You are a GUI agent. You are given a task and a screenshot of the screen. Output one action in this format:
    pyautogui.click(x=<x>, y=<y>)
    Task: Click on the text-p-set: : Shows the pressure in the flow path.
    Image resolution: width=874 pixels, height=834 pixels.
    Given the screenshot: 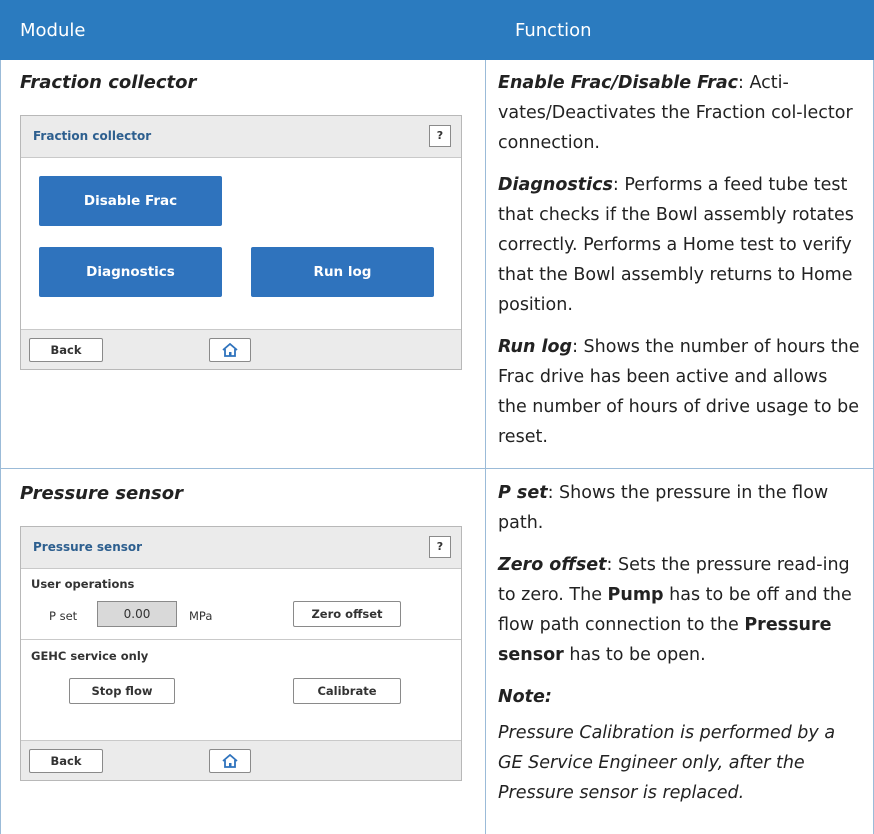 What is the action you would take?
    pyautogui.click(x=663, y=508)
    